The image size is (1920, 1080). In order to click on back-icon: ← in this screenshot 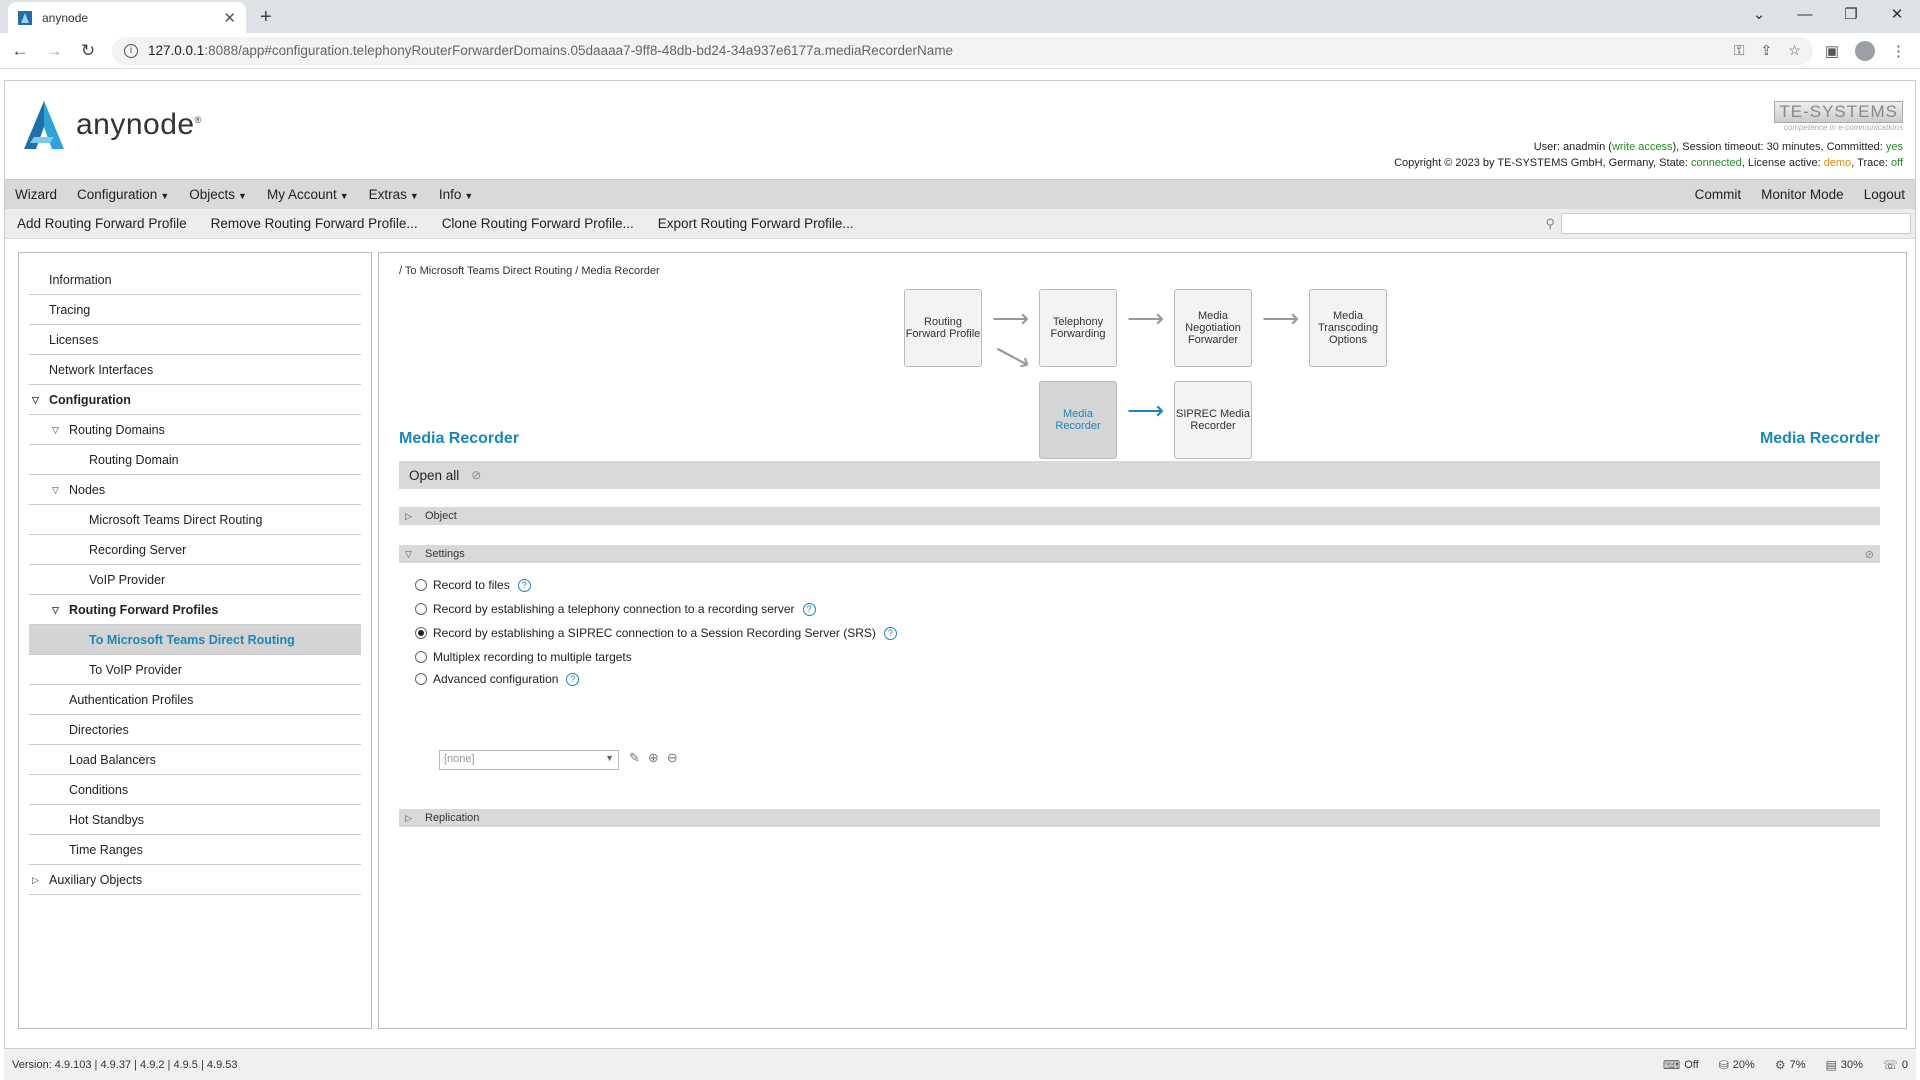, I will do `click(20, 51)`.